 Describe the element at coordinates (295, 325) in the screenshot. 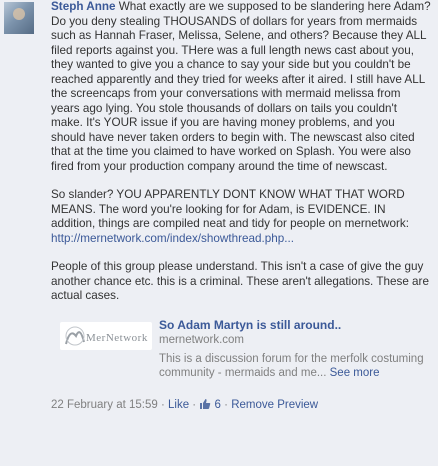

I see `preview-title: So Adam Martyn is still around..` at that location.